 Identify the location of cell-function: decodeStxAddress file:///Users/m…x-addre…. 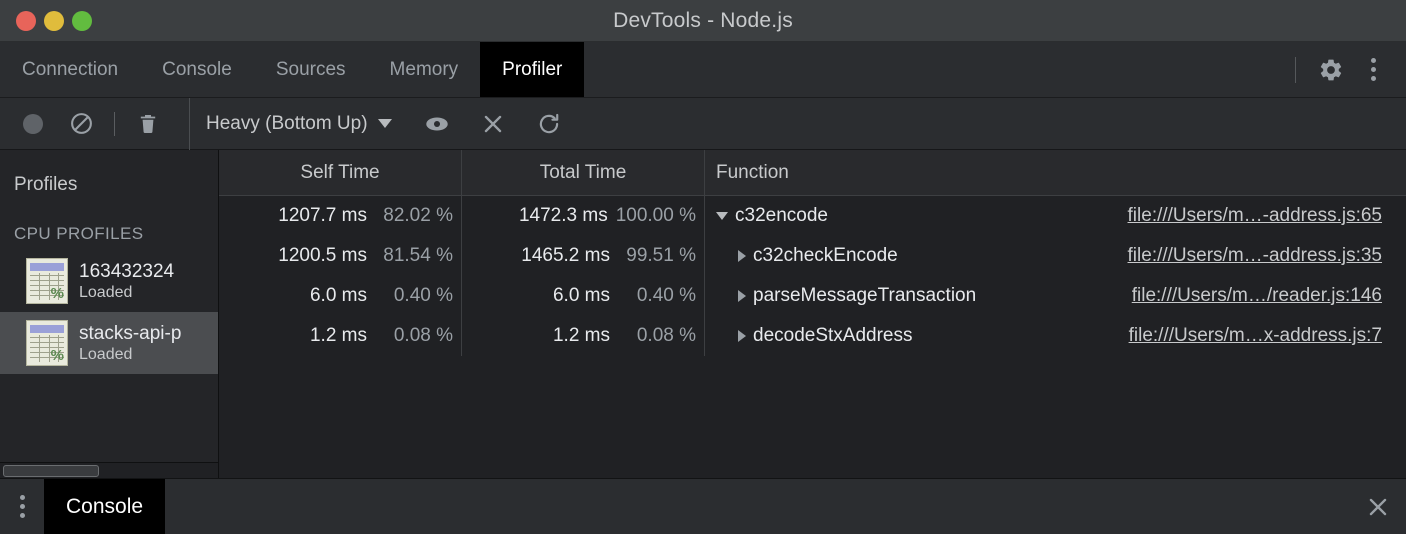
(1055, 336).